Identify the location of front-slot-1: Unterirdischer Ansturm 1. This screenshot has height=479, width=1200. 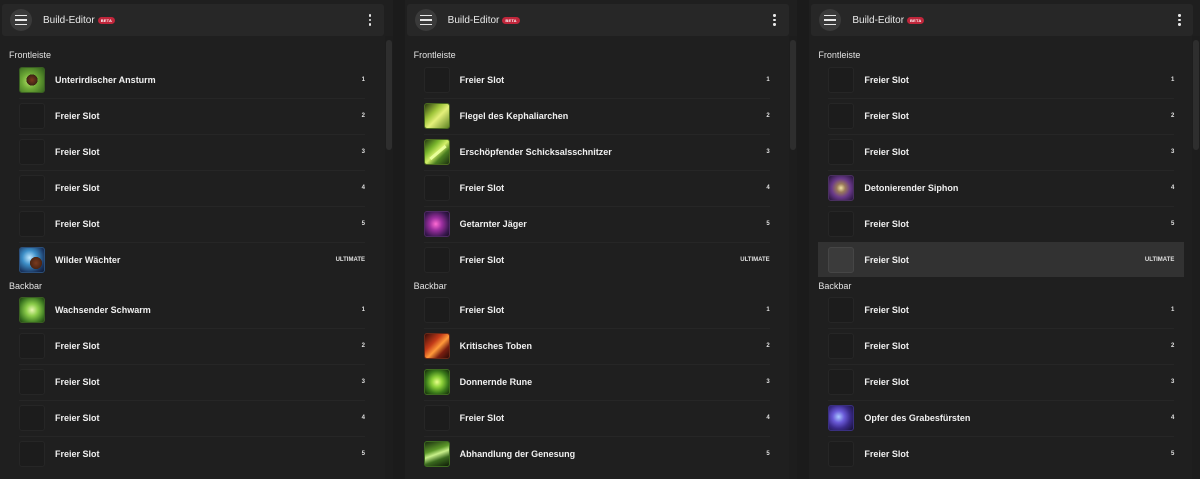
(192, 79).